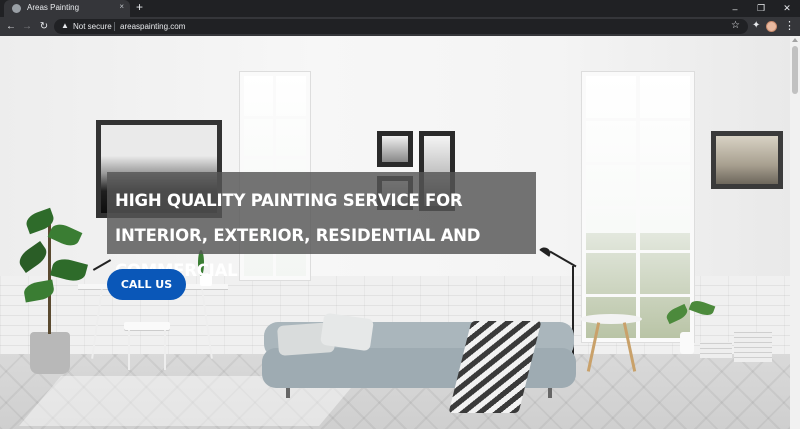 Image resolution: width=800 pixels, height=429 pixels. Describe the element at coordinates (146, 284) in the screenshot. I see `call-us-button: CALL US` at that location.